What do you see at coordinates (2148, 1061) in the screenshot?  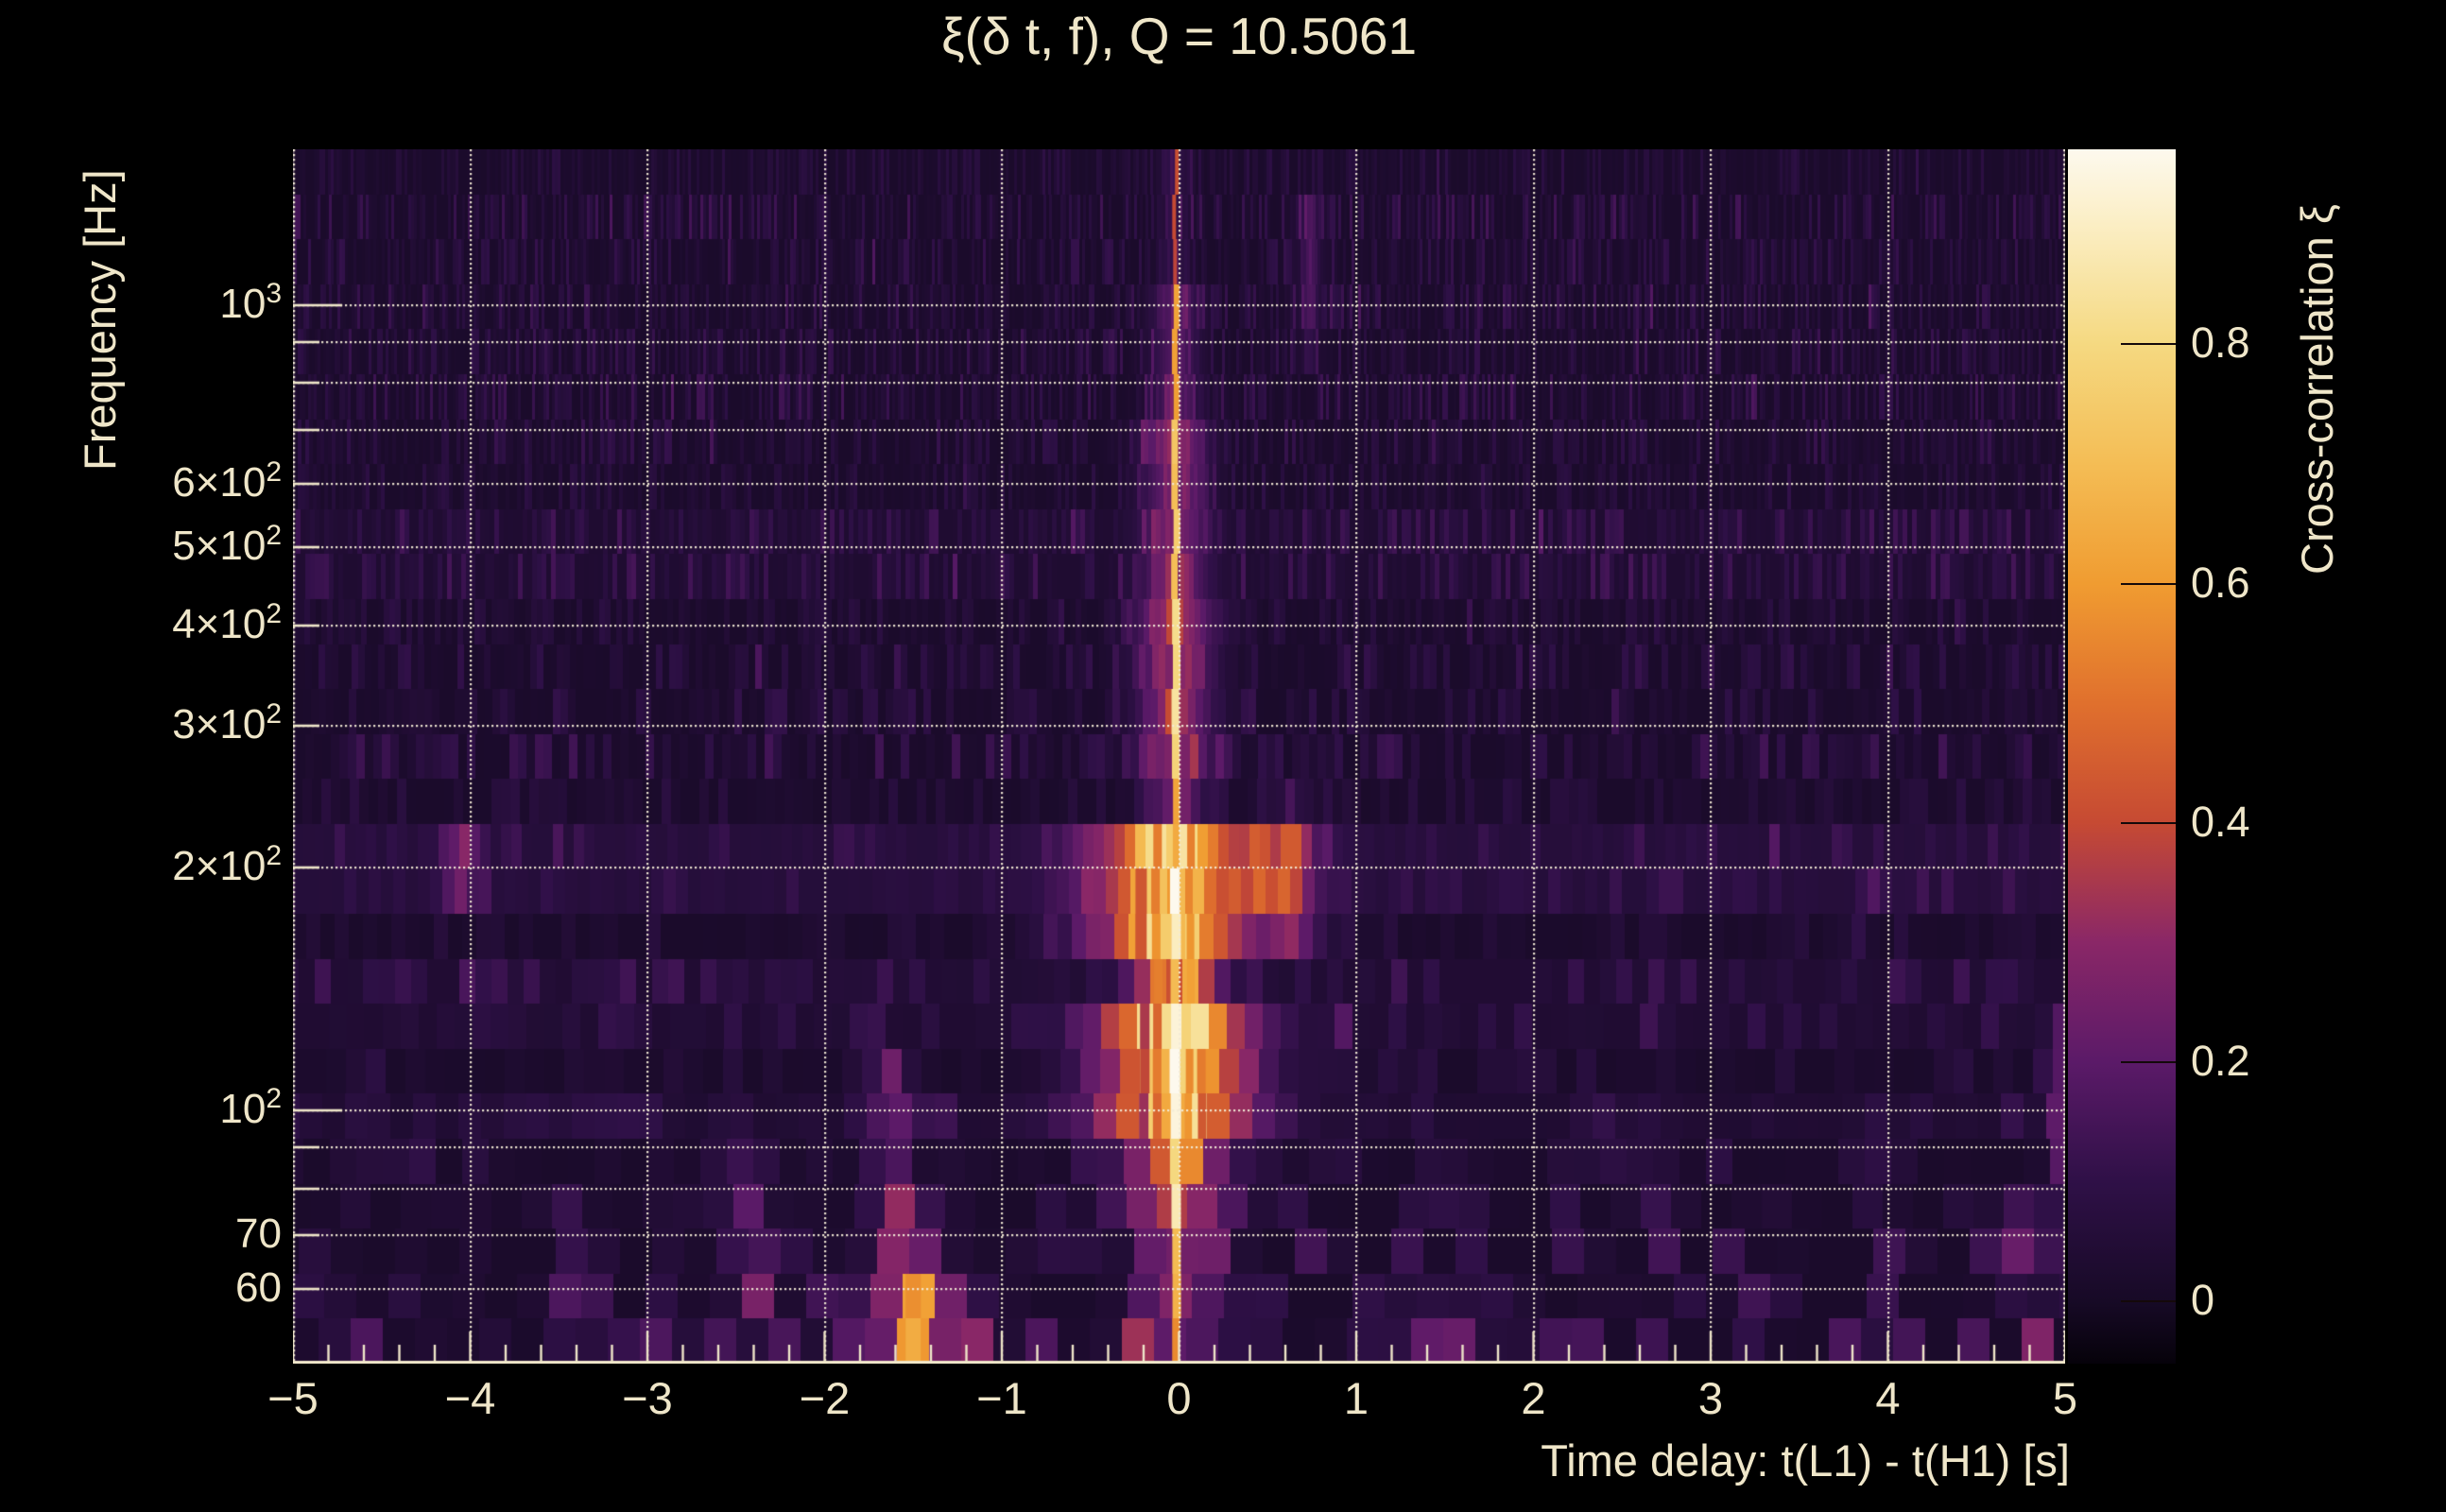 I see `colorbar-tick-0.2` at bounding box center [2148, 1061].